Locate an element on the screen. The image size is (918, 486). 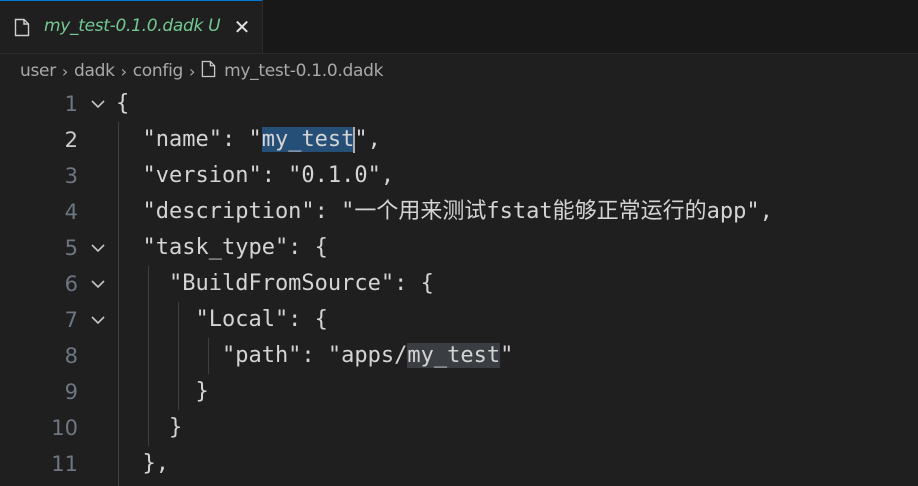
code-text: "version": "0.1.0", is located at coordinates (255, 176).